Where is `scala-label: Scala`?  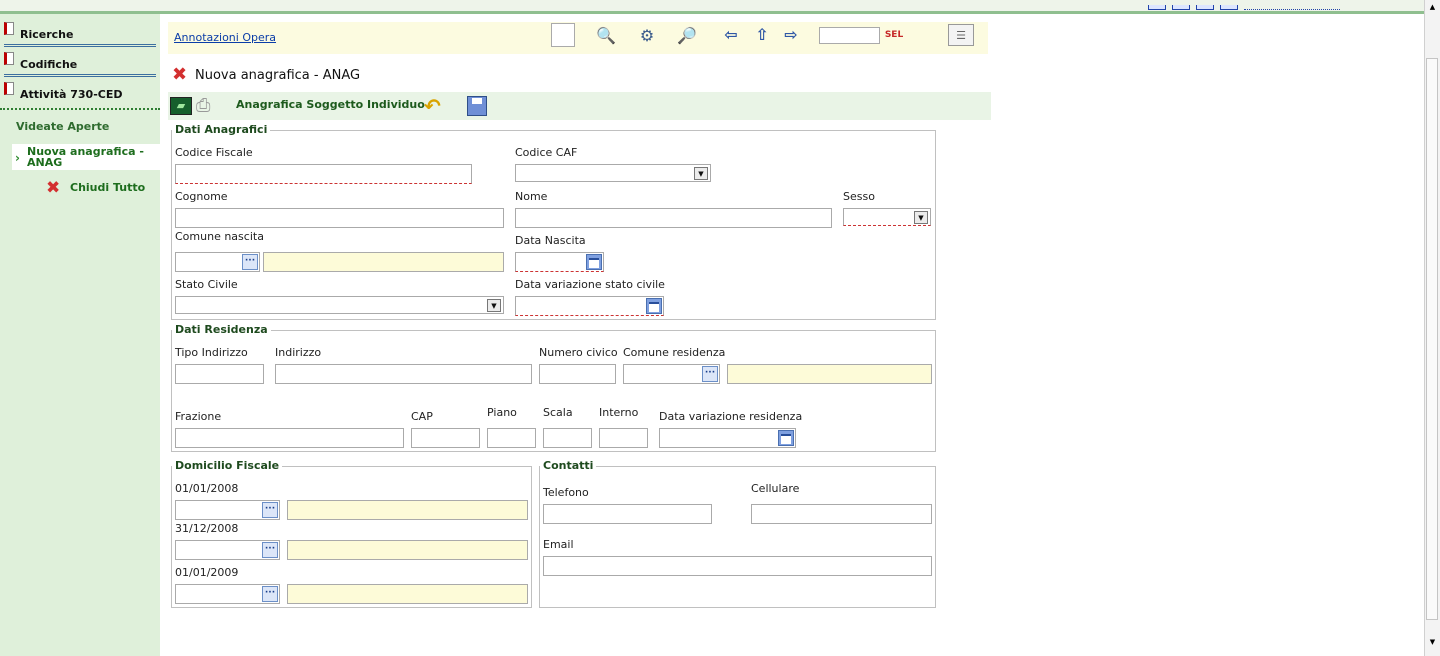 scala-label: Scala is located at coordinates (558, 412).